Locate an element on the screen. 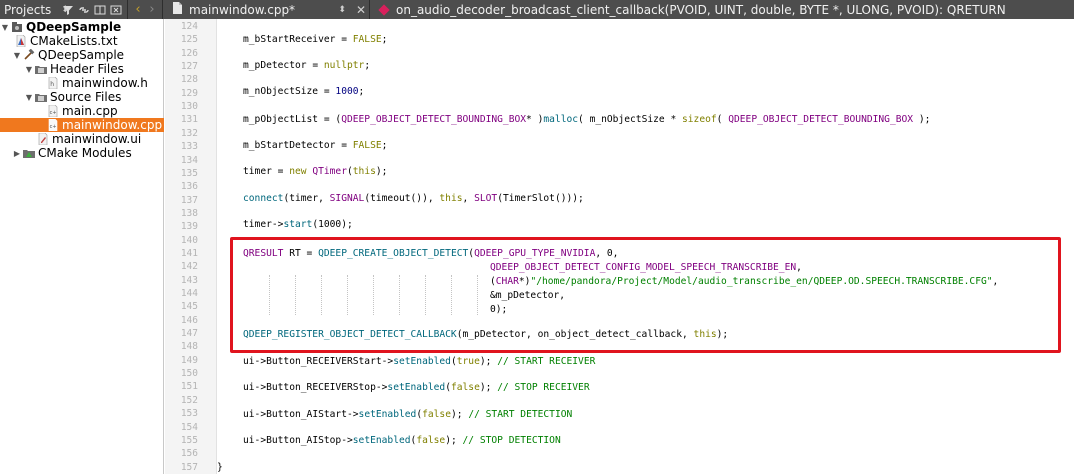 The image size is (1074, 474). tree-item-source-files: ▼ Source Files is located at coordinates (82, 97).